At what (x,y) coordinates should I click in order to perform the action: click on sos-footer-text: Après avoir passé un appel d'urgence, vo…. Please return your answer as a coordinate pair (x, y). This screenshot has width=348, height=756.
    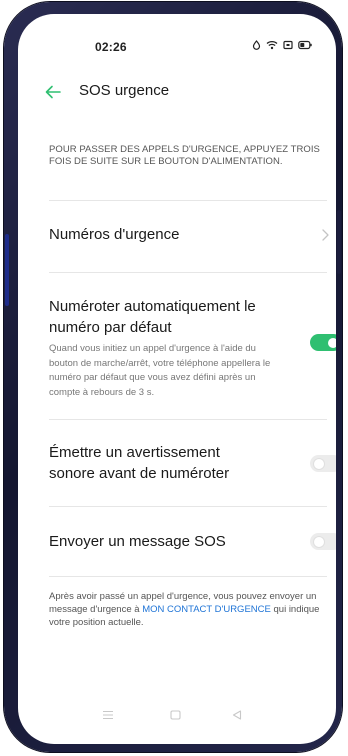
    Looking at the image, I should click on (188, 609).